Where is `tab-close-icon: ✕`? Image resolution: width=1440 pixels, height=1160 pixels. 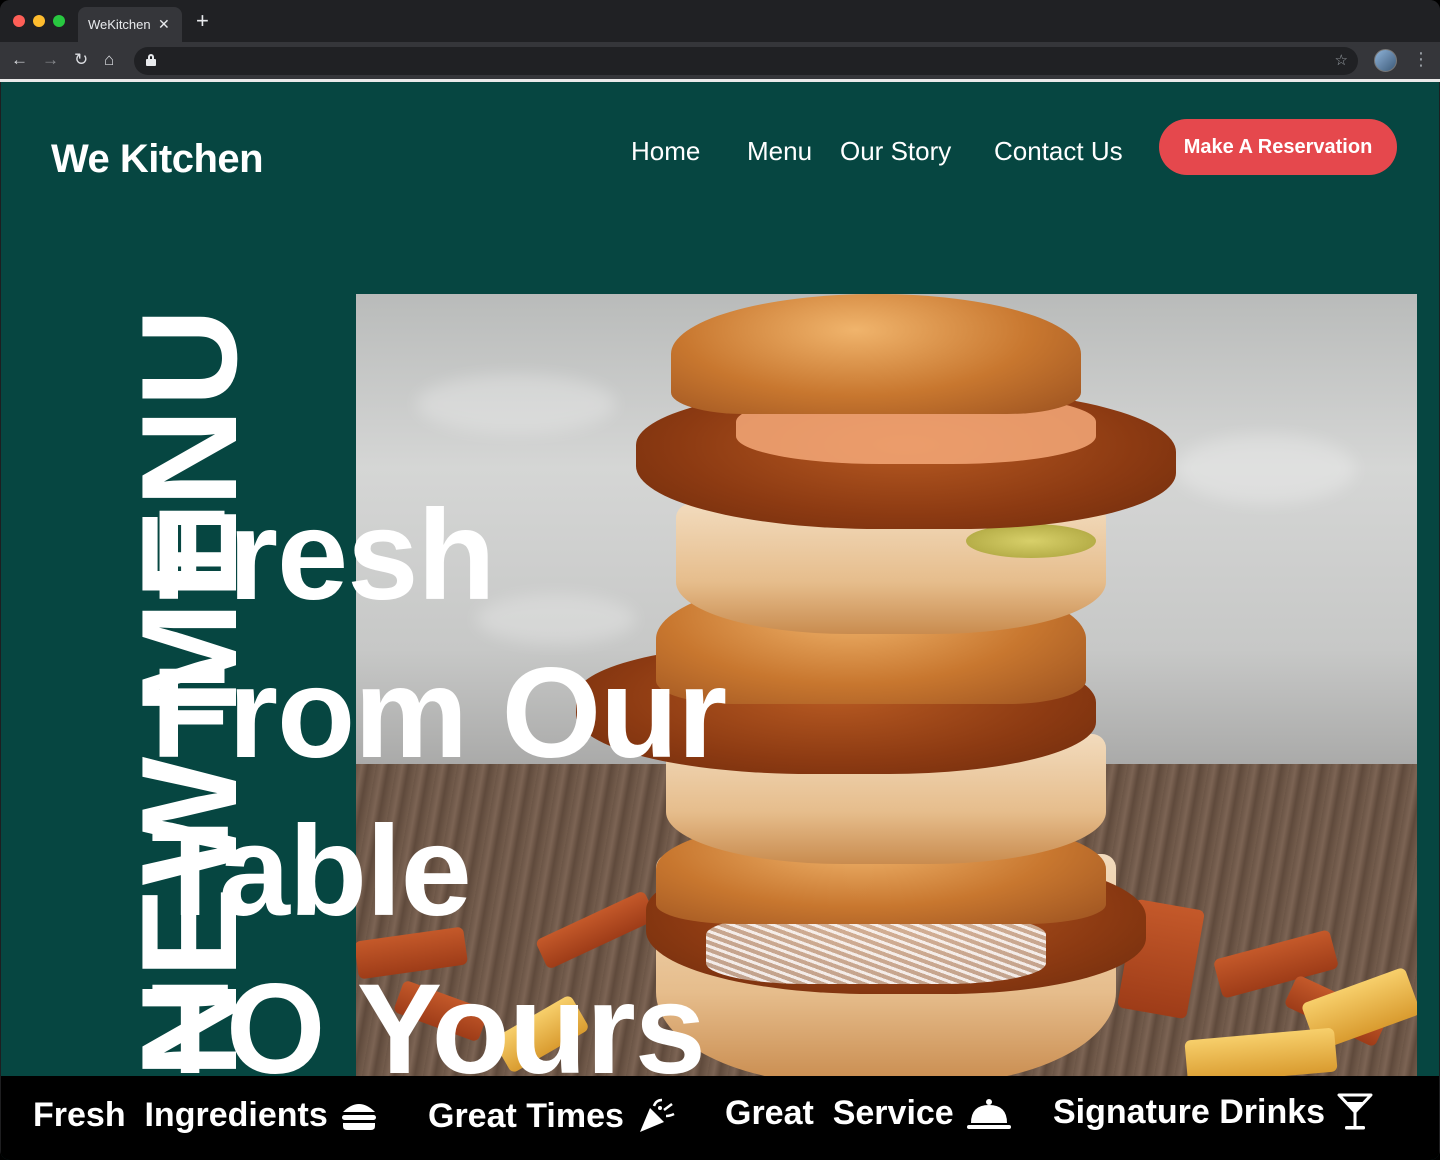 tab-close-icon: ✕ is located at coordinates (164, 24).